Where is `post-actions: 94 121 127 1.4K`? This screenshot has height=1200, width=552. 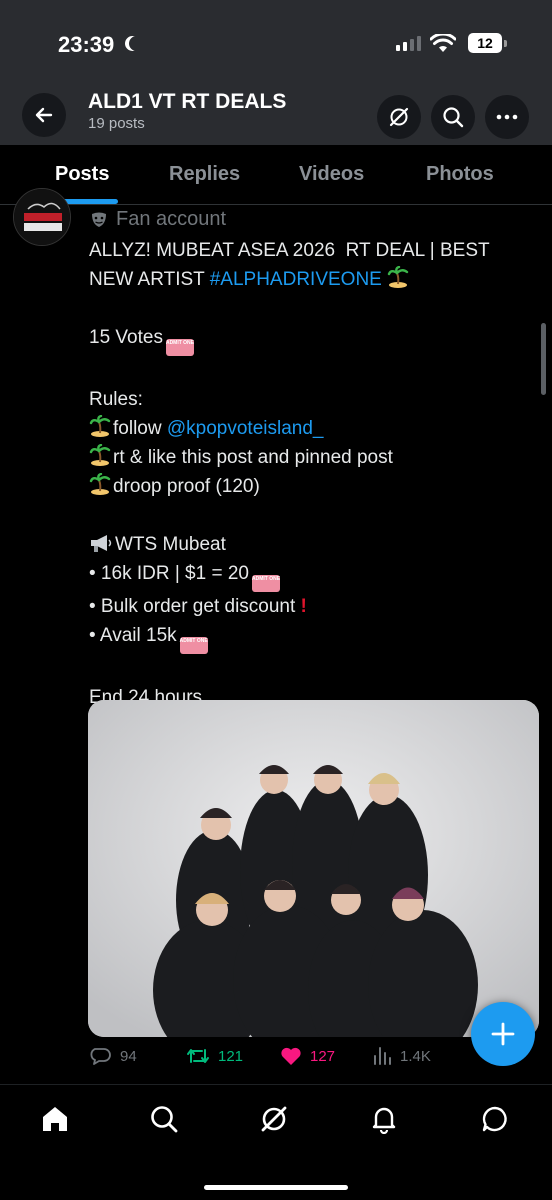 post-actions: 94 121 127 1.4K is located at coordinates (310, 1060).